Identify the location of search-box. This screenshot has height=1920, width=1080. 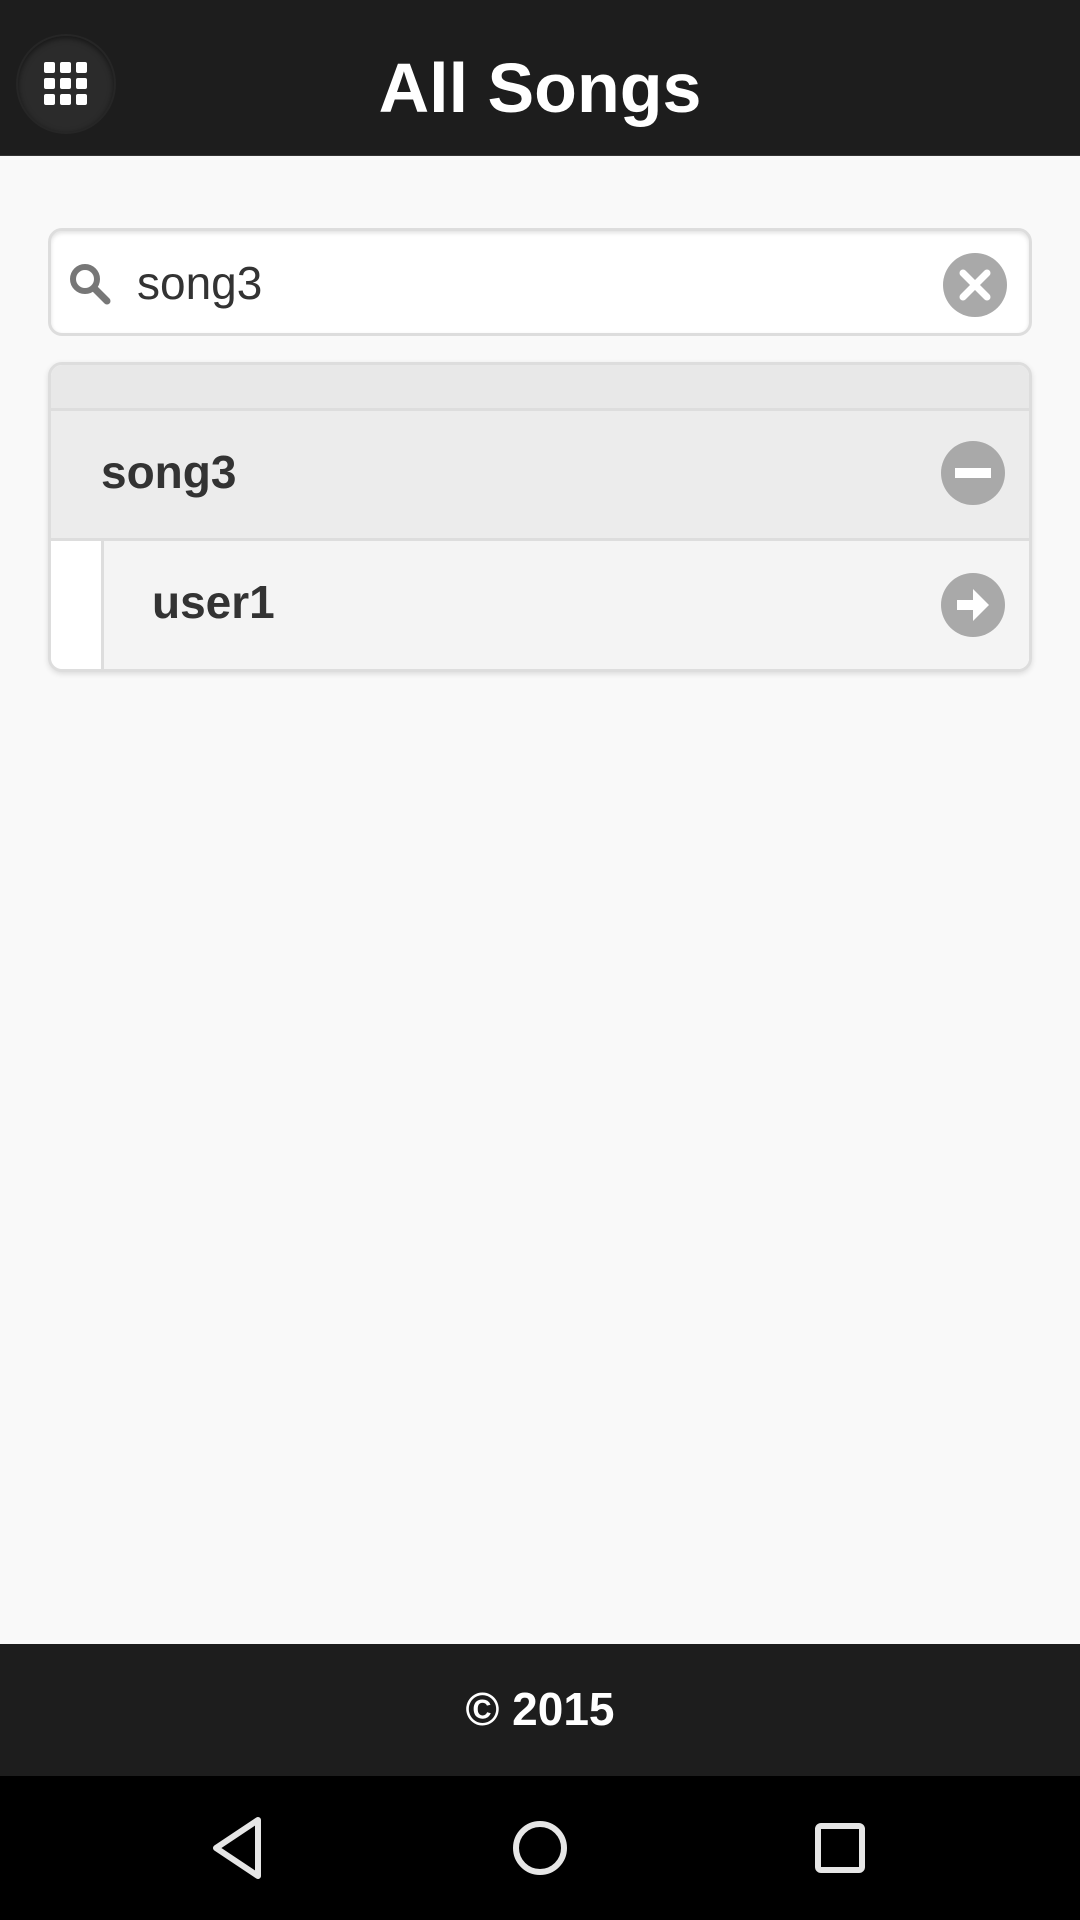
(540, 282).